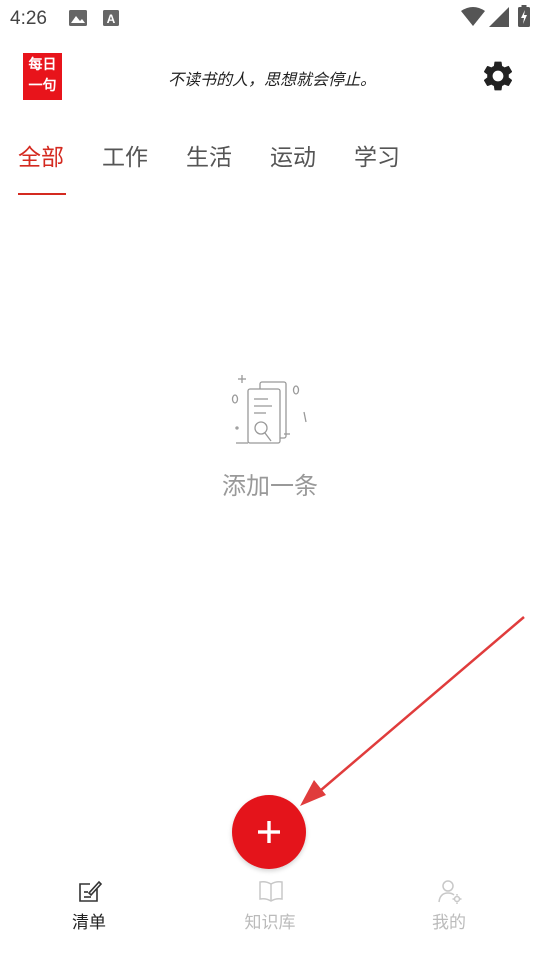 The height and width of the screenshot is (960, 540). Describe the element at coordinates (272, 79) in the screenshot. I see `daily-quote: 不读书的人，思想就会停止。` at that location.